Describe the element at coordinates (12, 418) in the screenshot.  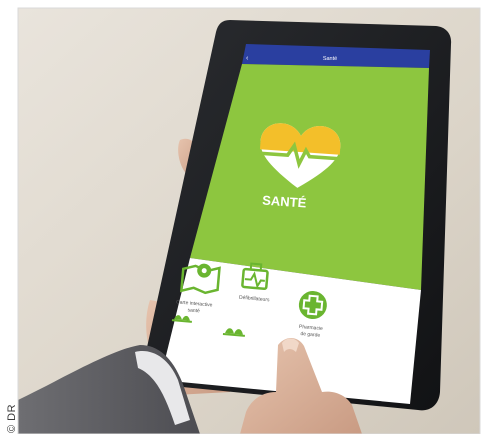
I see `photo-credit: © DR` at that location.